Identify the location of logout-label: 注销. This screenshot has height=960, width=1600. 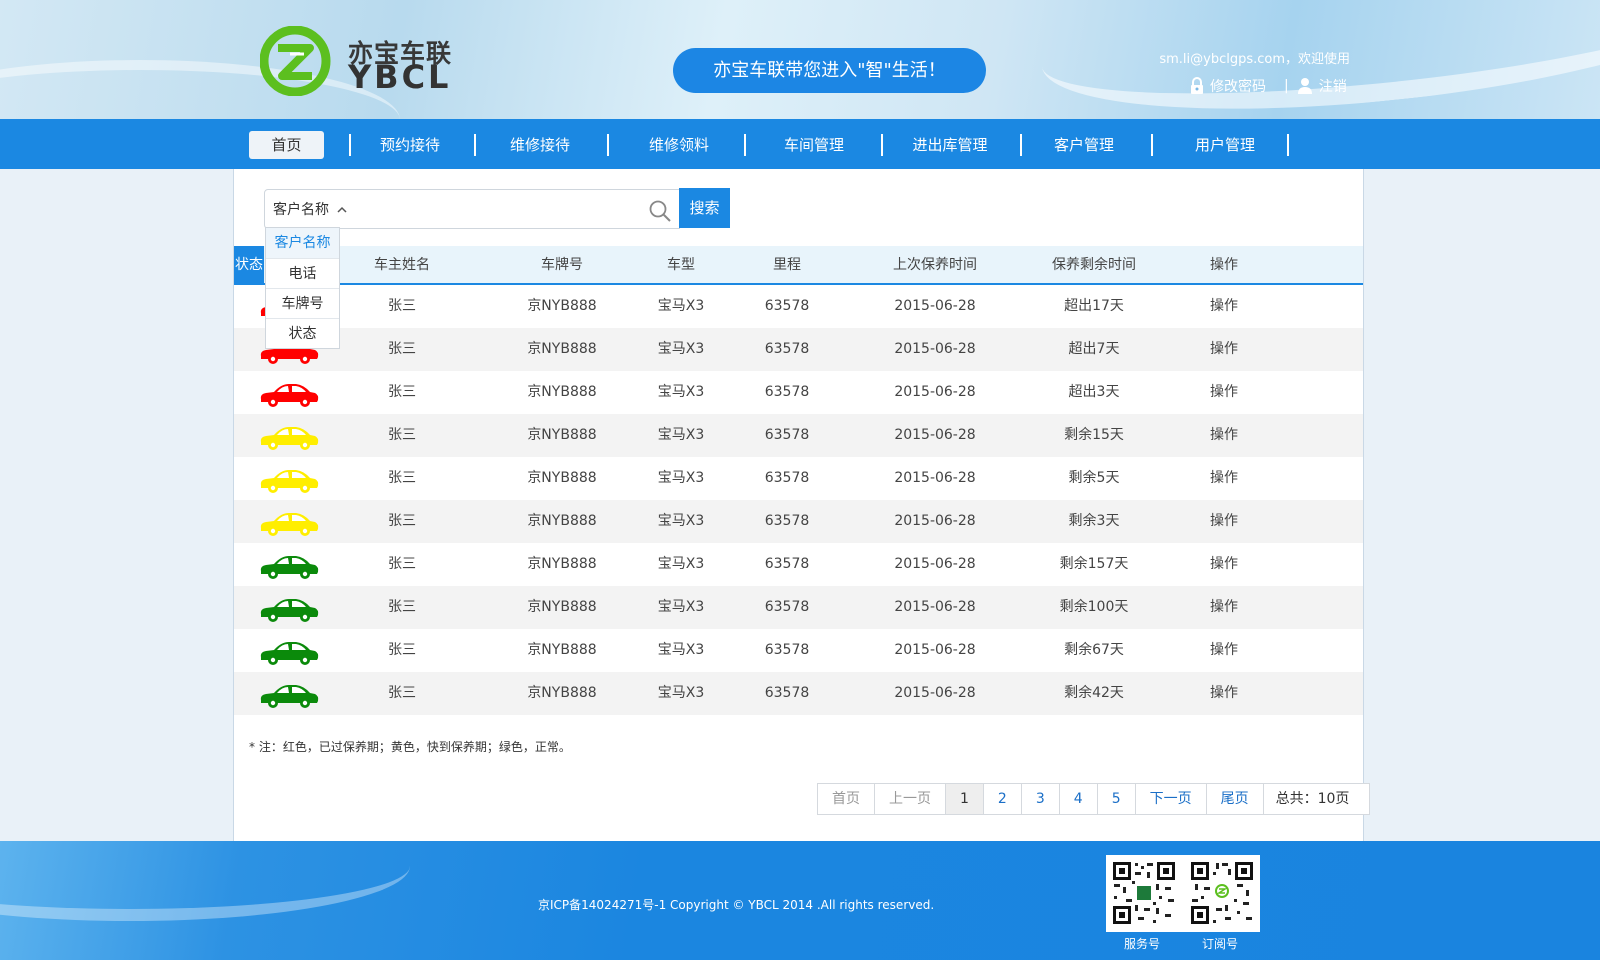
(1332, 87).